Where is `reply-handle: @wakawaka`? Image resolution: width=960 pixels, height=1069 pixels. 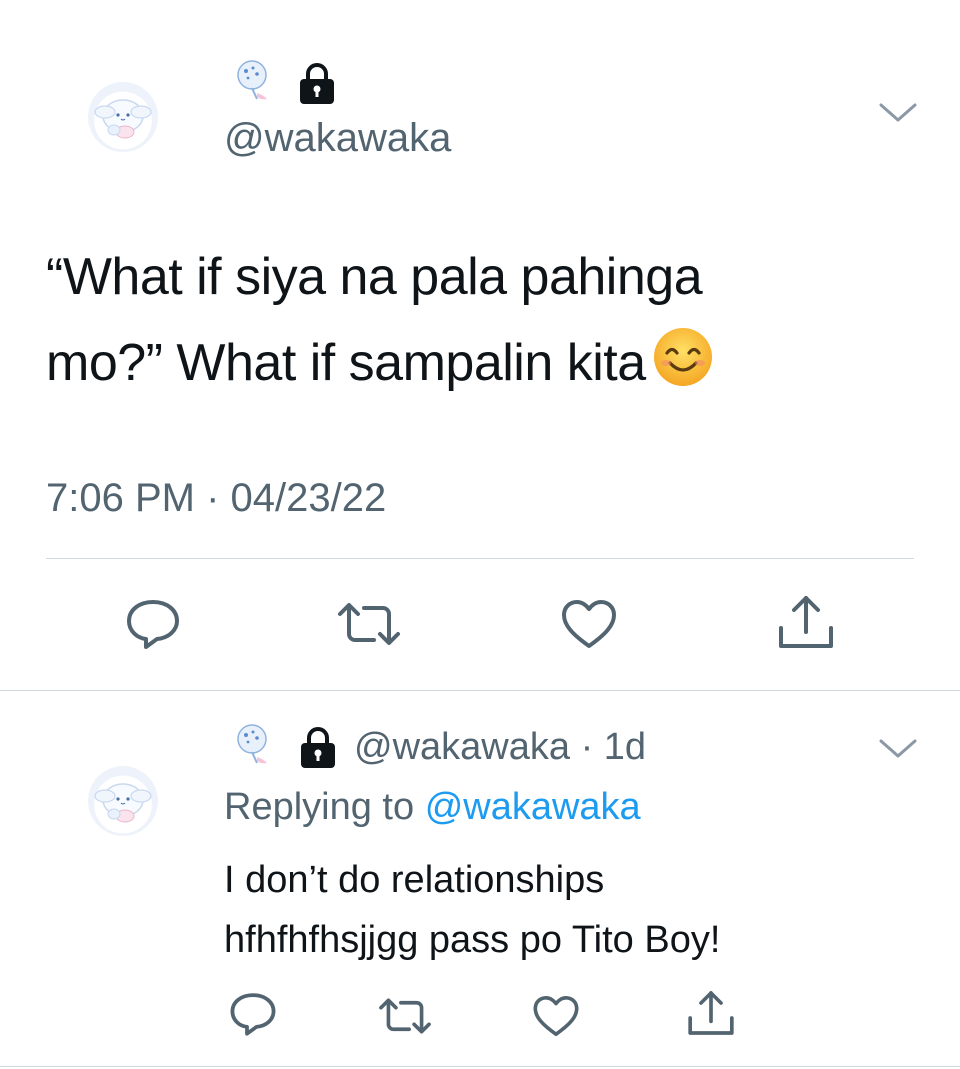
reply-handle: @wakawaka is located at coordinates (462, 747).